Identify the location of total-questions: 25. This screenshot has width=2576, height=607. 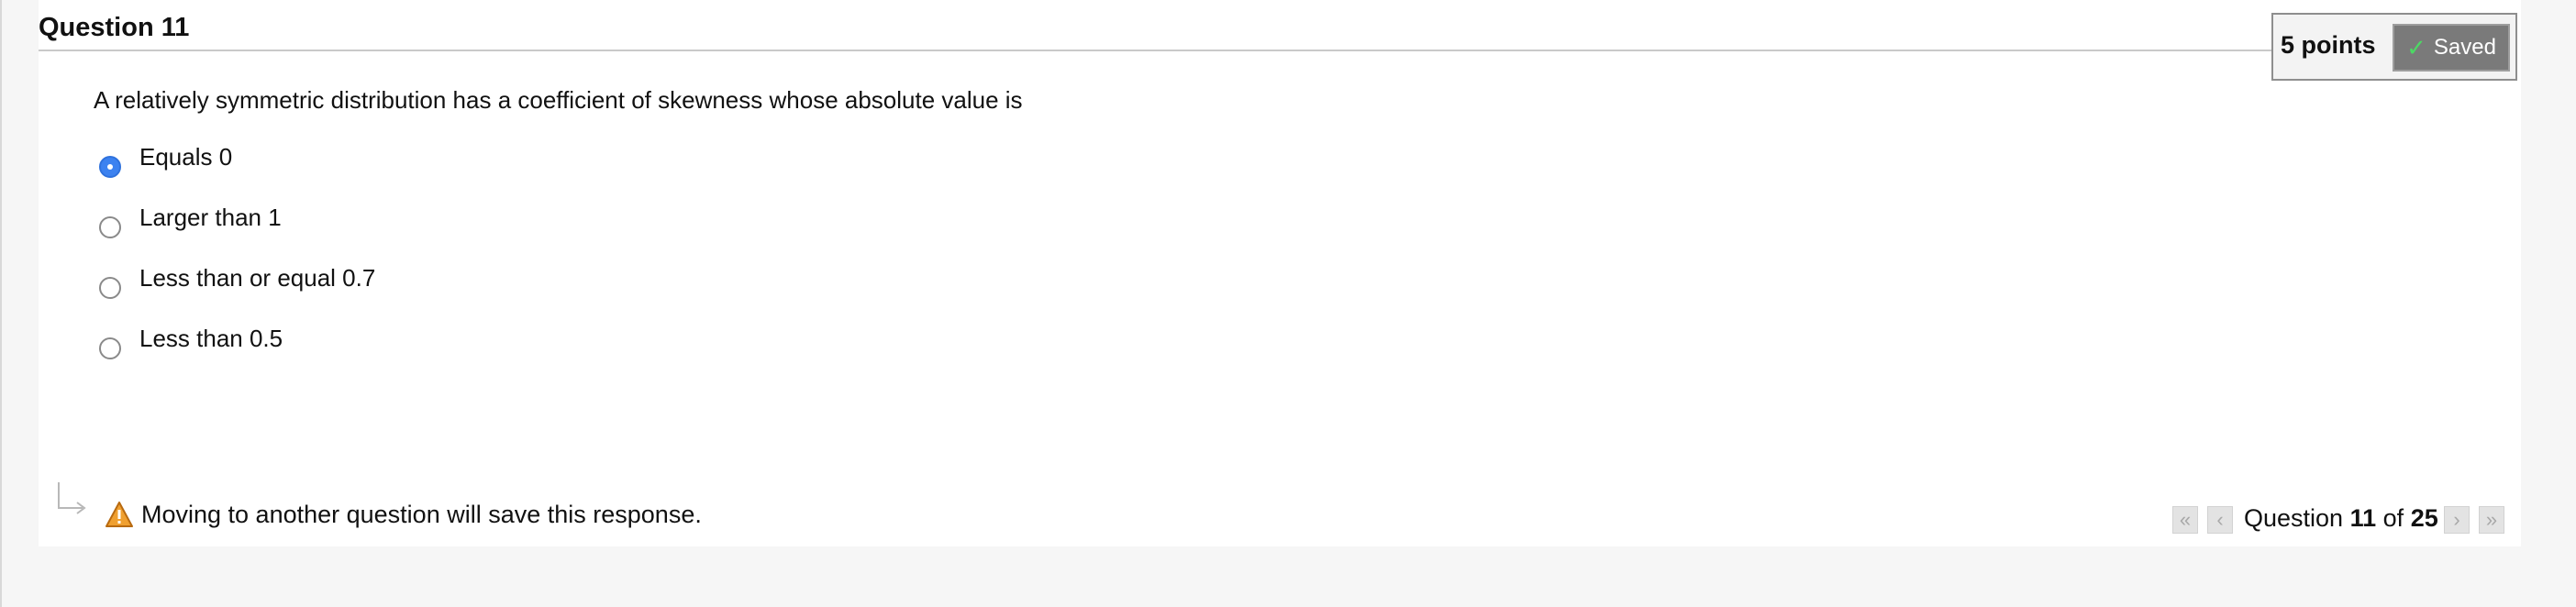
(2424, 518).